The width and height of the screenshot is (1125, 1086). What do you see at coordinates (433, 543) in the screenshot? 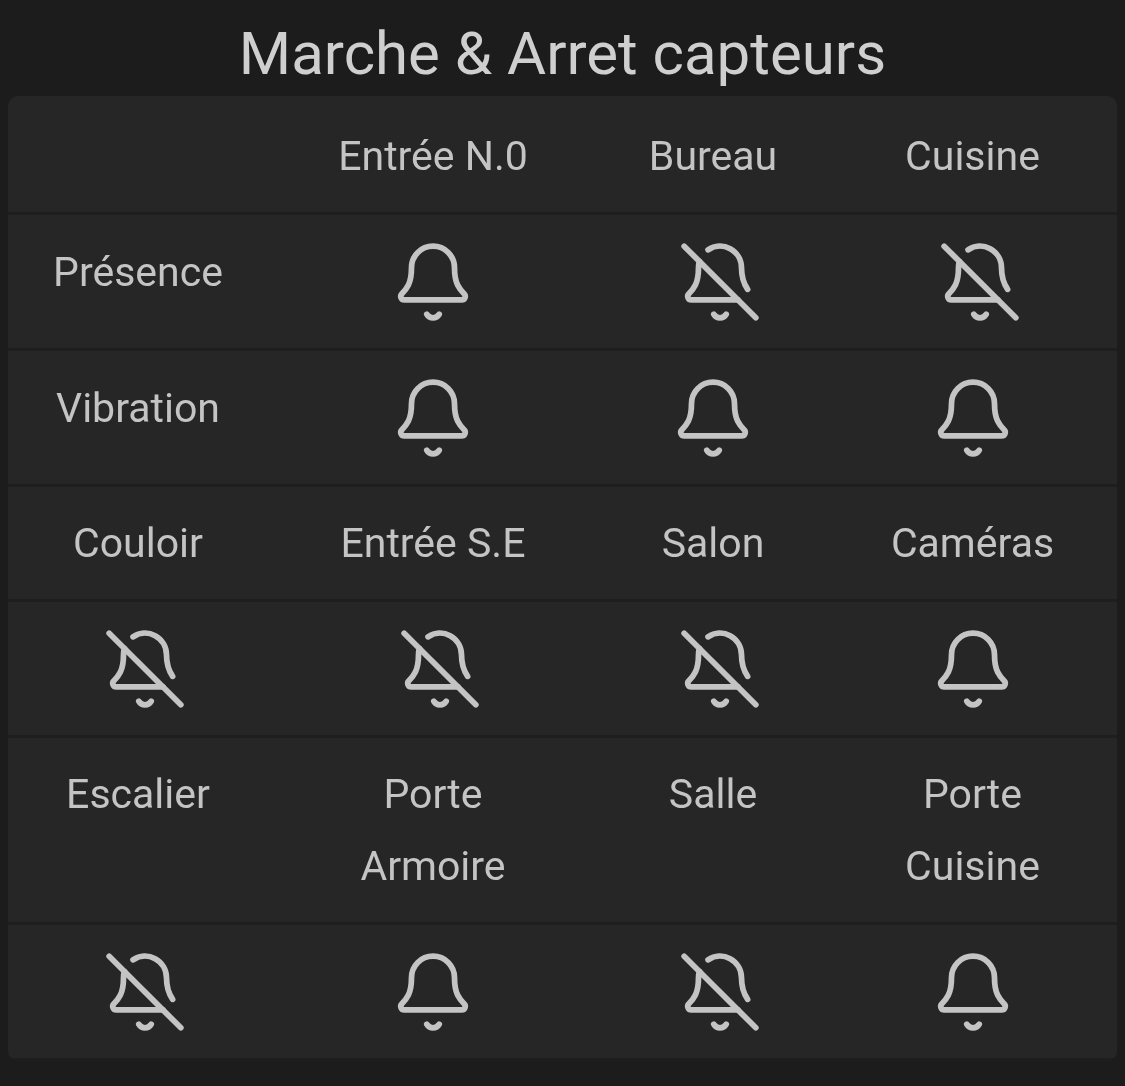
I see `column-label: Entrée S.E` at bounding box center [433, 543].